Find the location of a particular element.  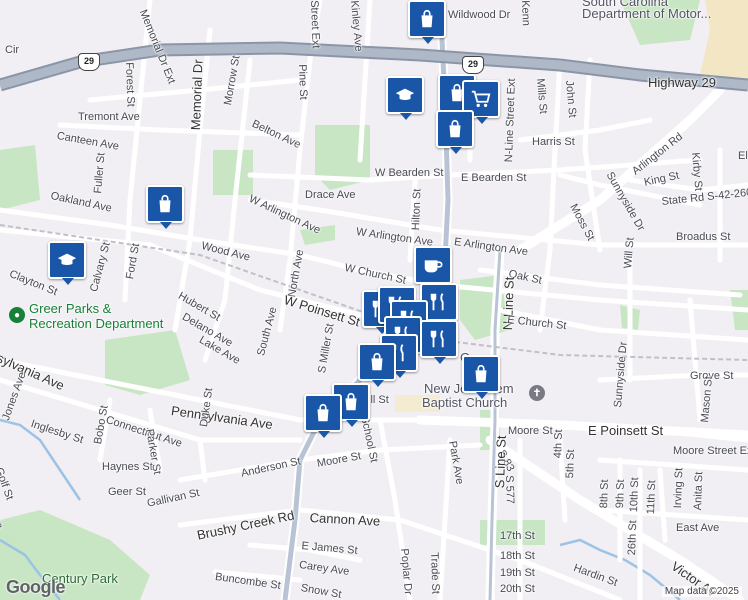

route-29-shield-east: 29 is located at coordinates (473, 65).